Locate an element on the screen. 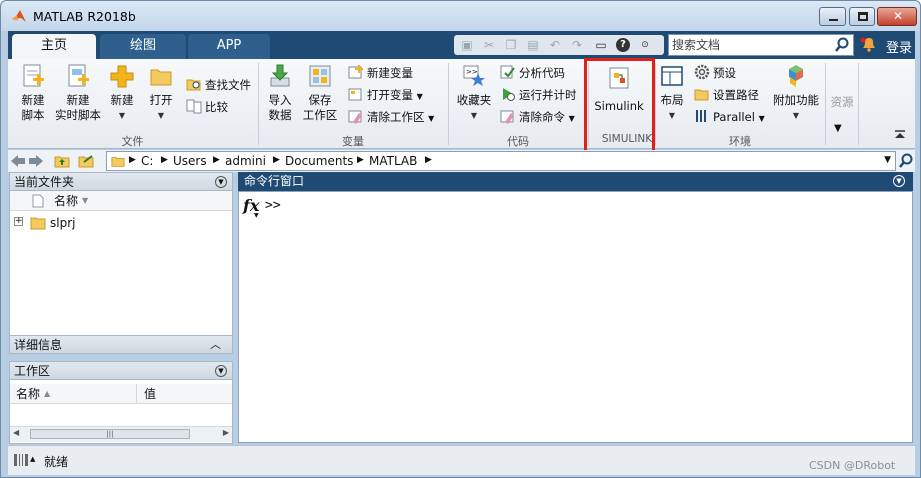  current-folder-header: 当前文件夹 ▼ is located at coordinates (121, 181).